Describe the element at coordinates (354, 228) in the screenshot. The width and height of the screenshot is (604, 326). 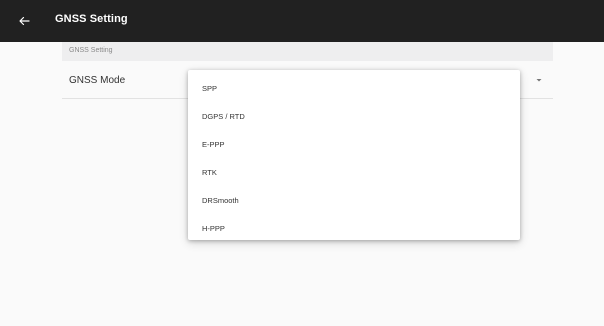
I see `menu-option-h-ppp: H-PPP` at that location.